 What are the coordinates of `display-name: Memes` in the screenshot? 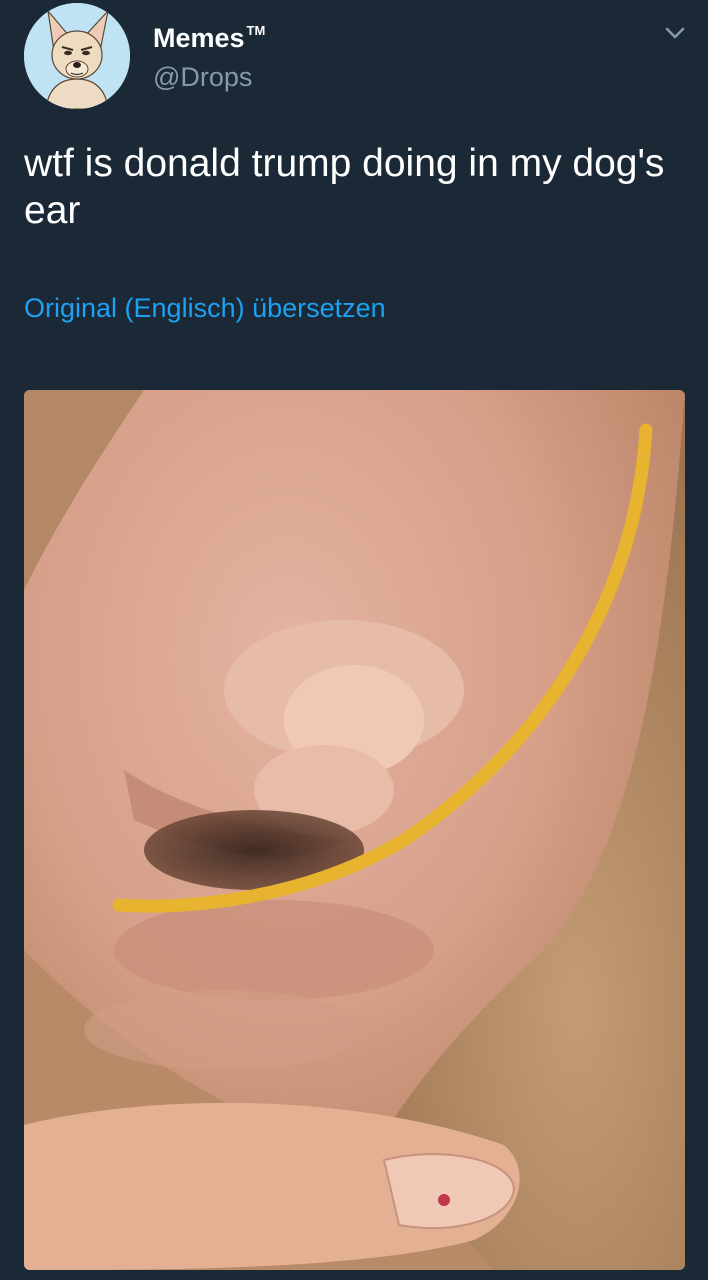 It's located at (199, 38).